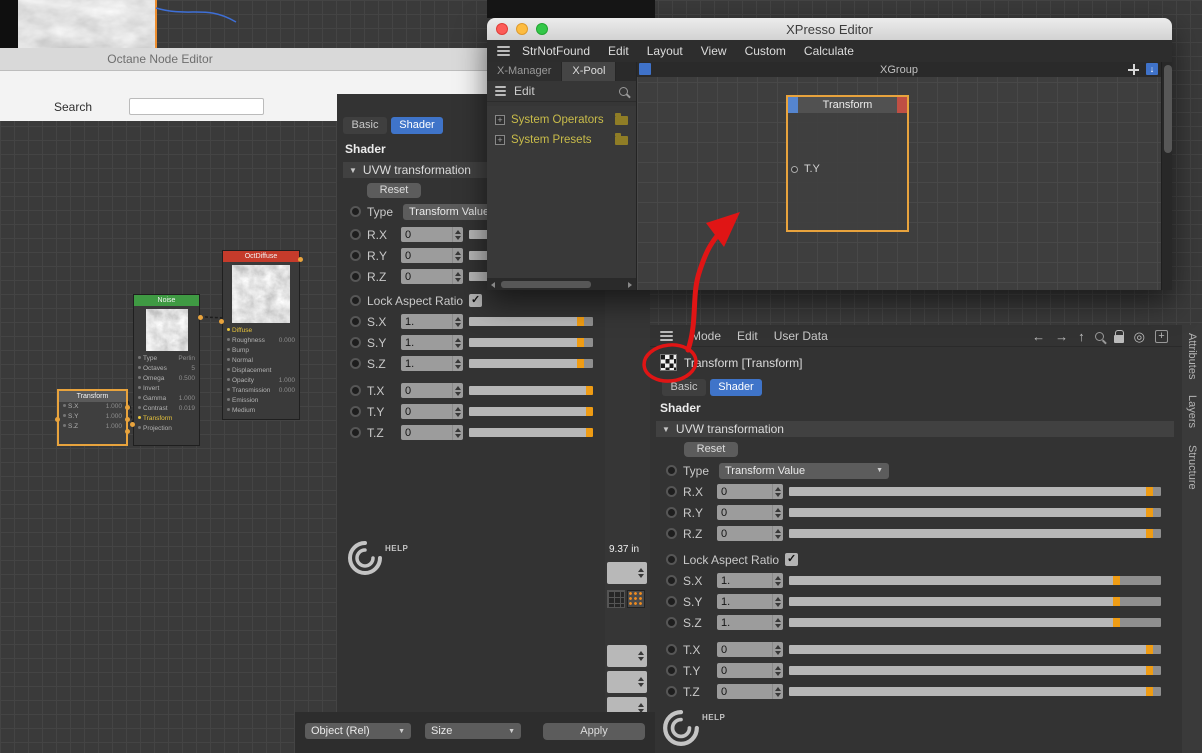 The width and height of the screenshot is (1202, 753). What do you see at coordinates (899, 69) in the screenshot?
I see `xgroup-titlebar: XGroup ↓` at bounding box center [899, 69].